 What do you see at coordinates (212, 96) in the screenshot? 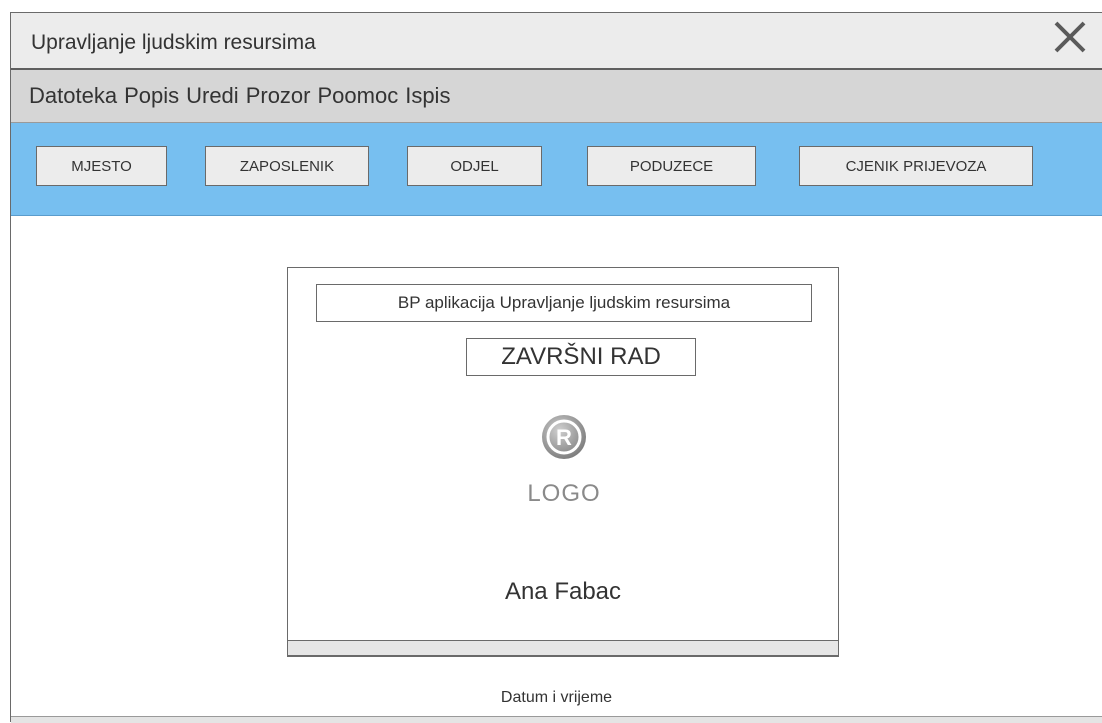
I see `menu-item-uredi: Uredi` at bounding box center [212, 96].